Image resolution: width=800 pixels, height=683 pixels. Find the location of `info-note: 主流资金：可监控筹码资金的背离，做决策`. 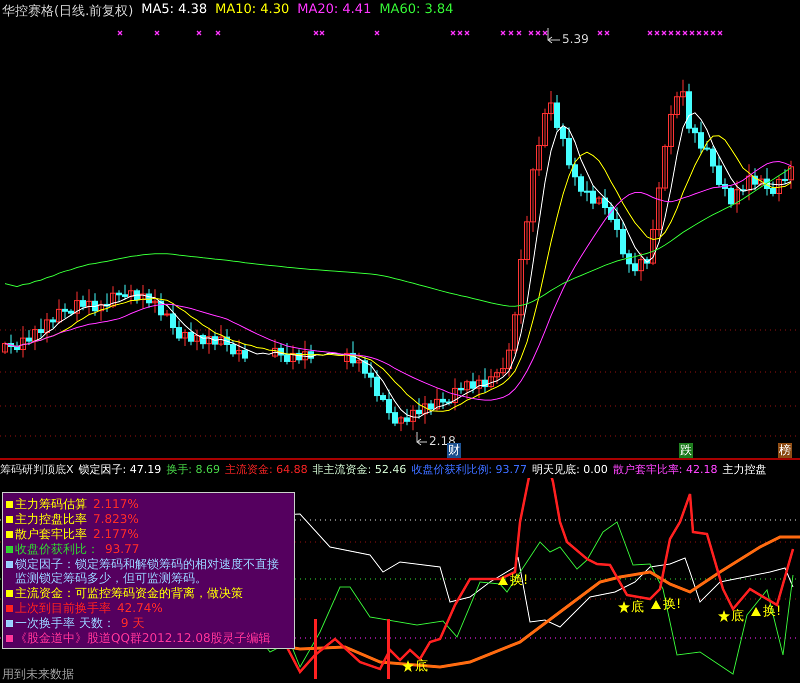

info-note: 主流资金：可监控筹码资金的背离，做决策 is located at coordinates (129, 593).